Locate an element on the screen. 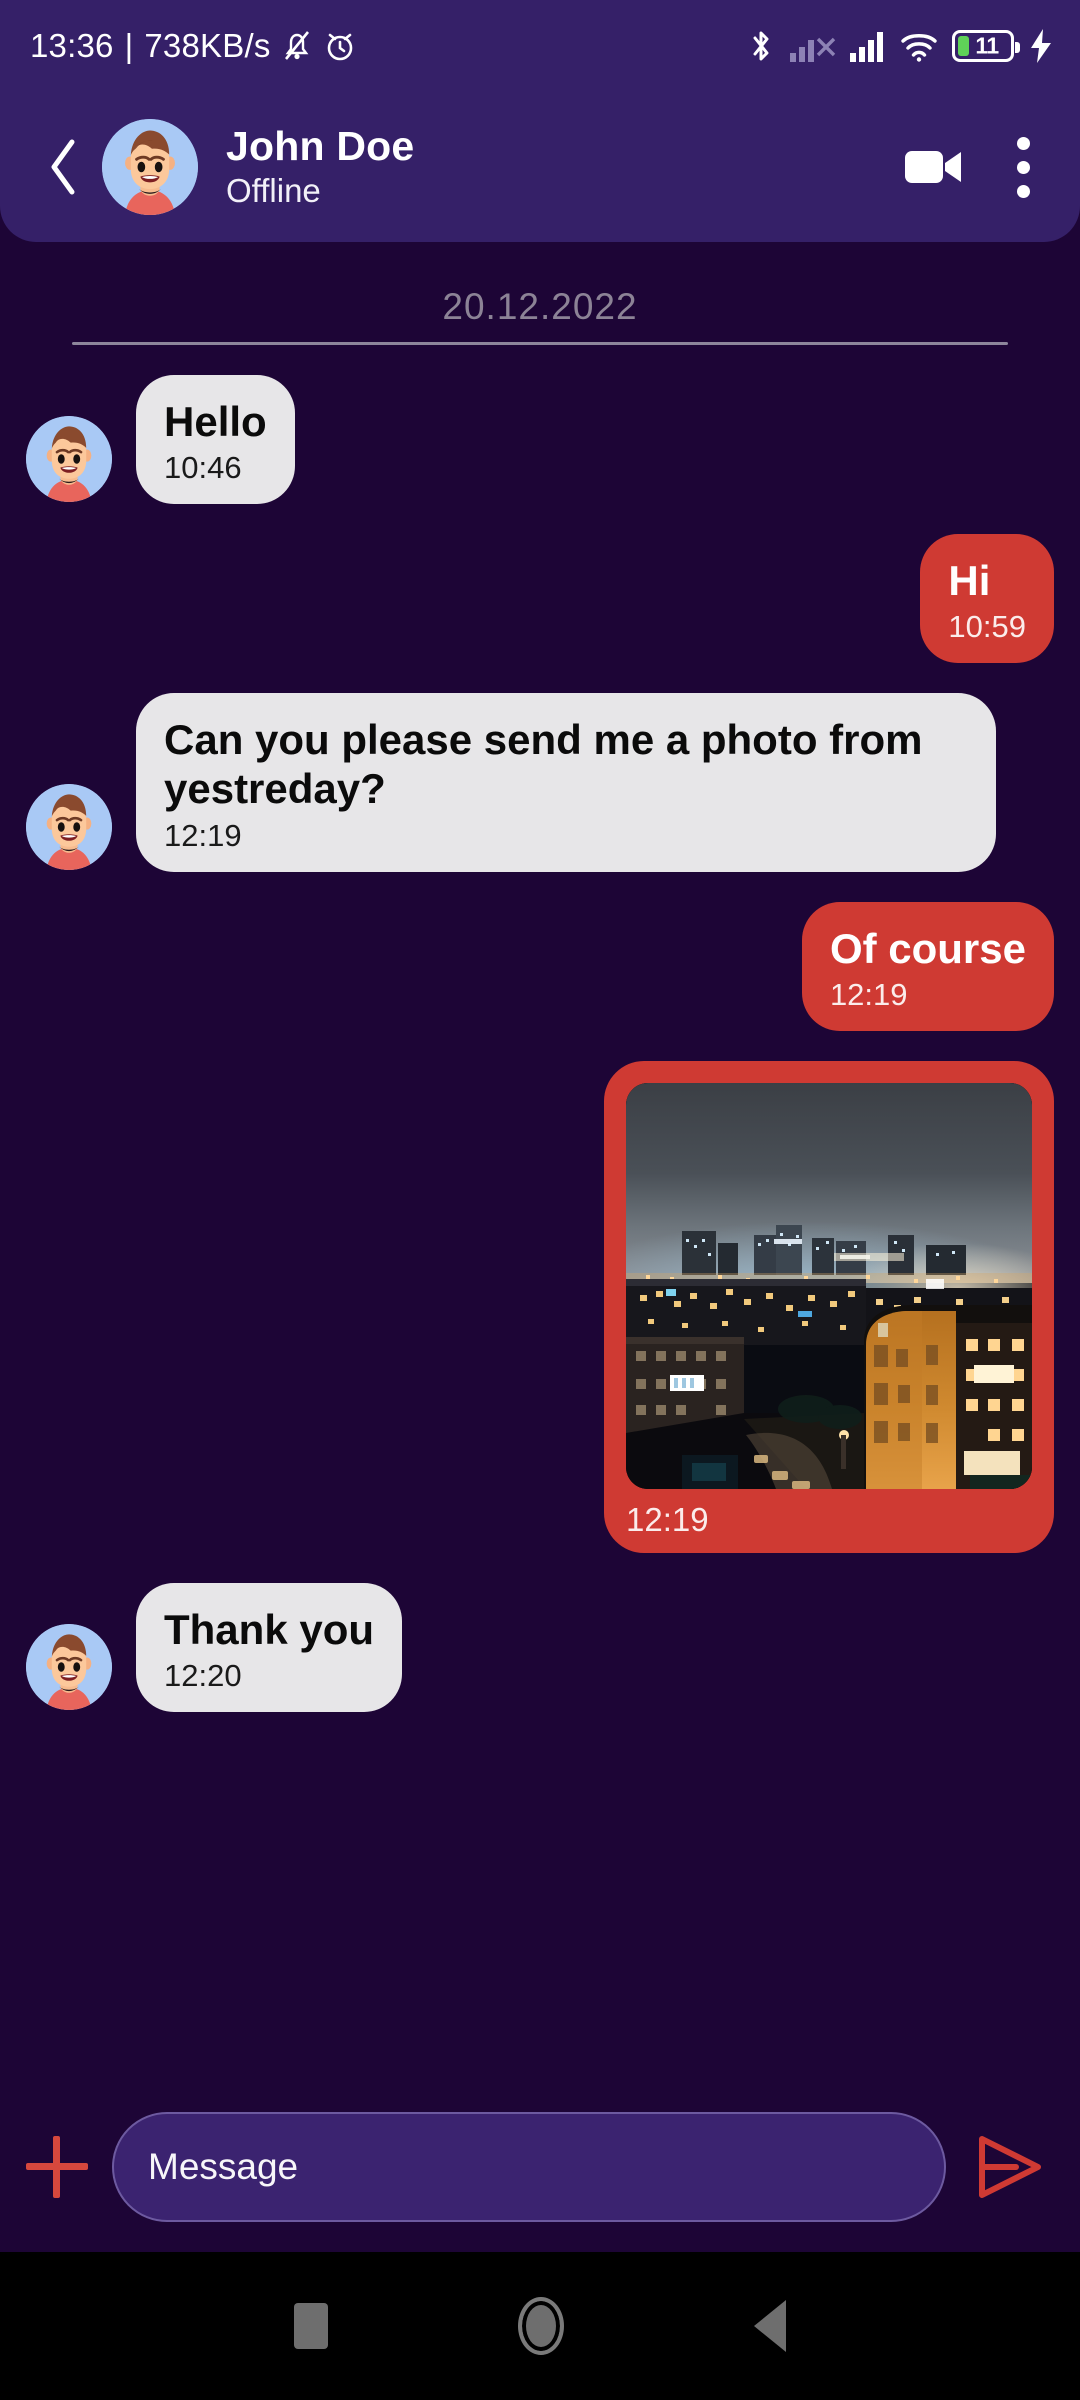 This screenshot has height=2400, width=1080. date-divider: 20.12.2022 is located at coordinates (540, 293).